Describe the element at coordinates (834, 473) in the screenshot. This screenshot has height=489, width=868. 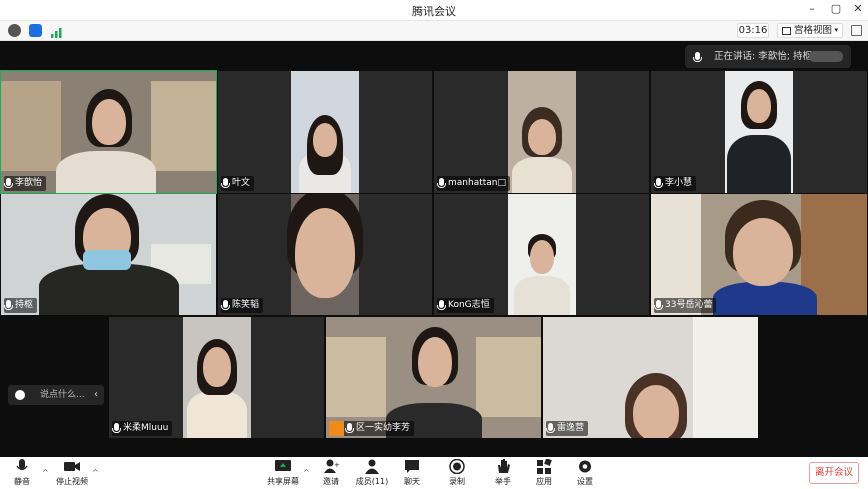
I see `leave-meeting-button: 离开会议` at that location.